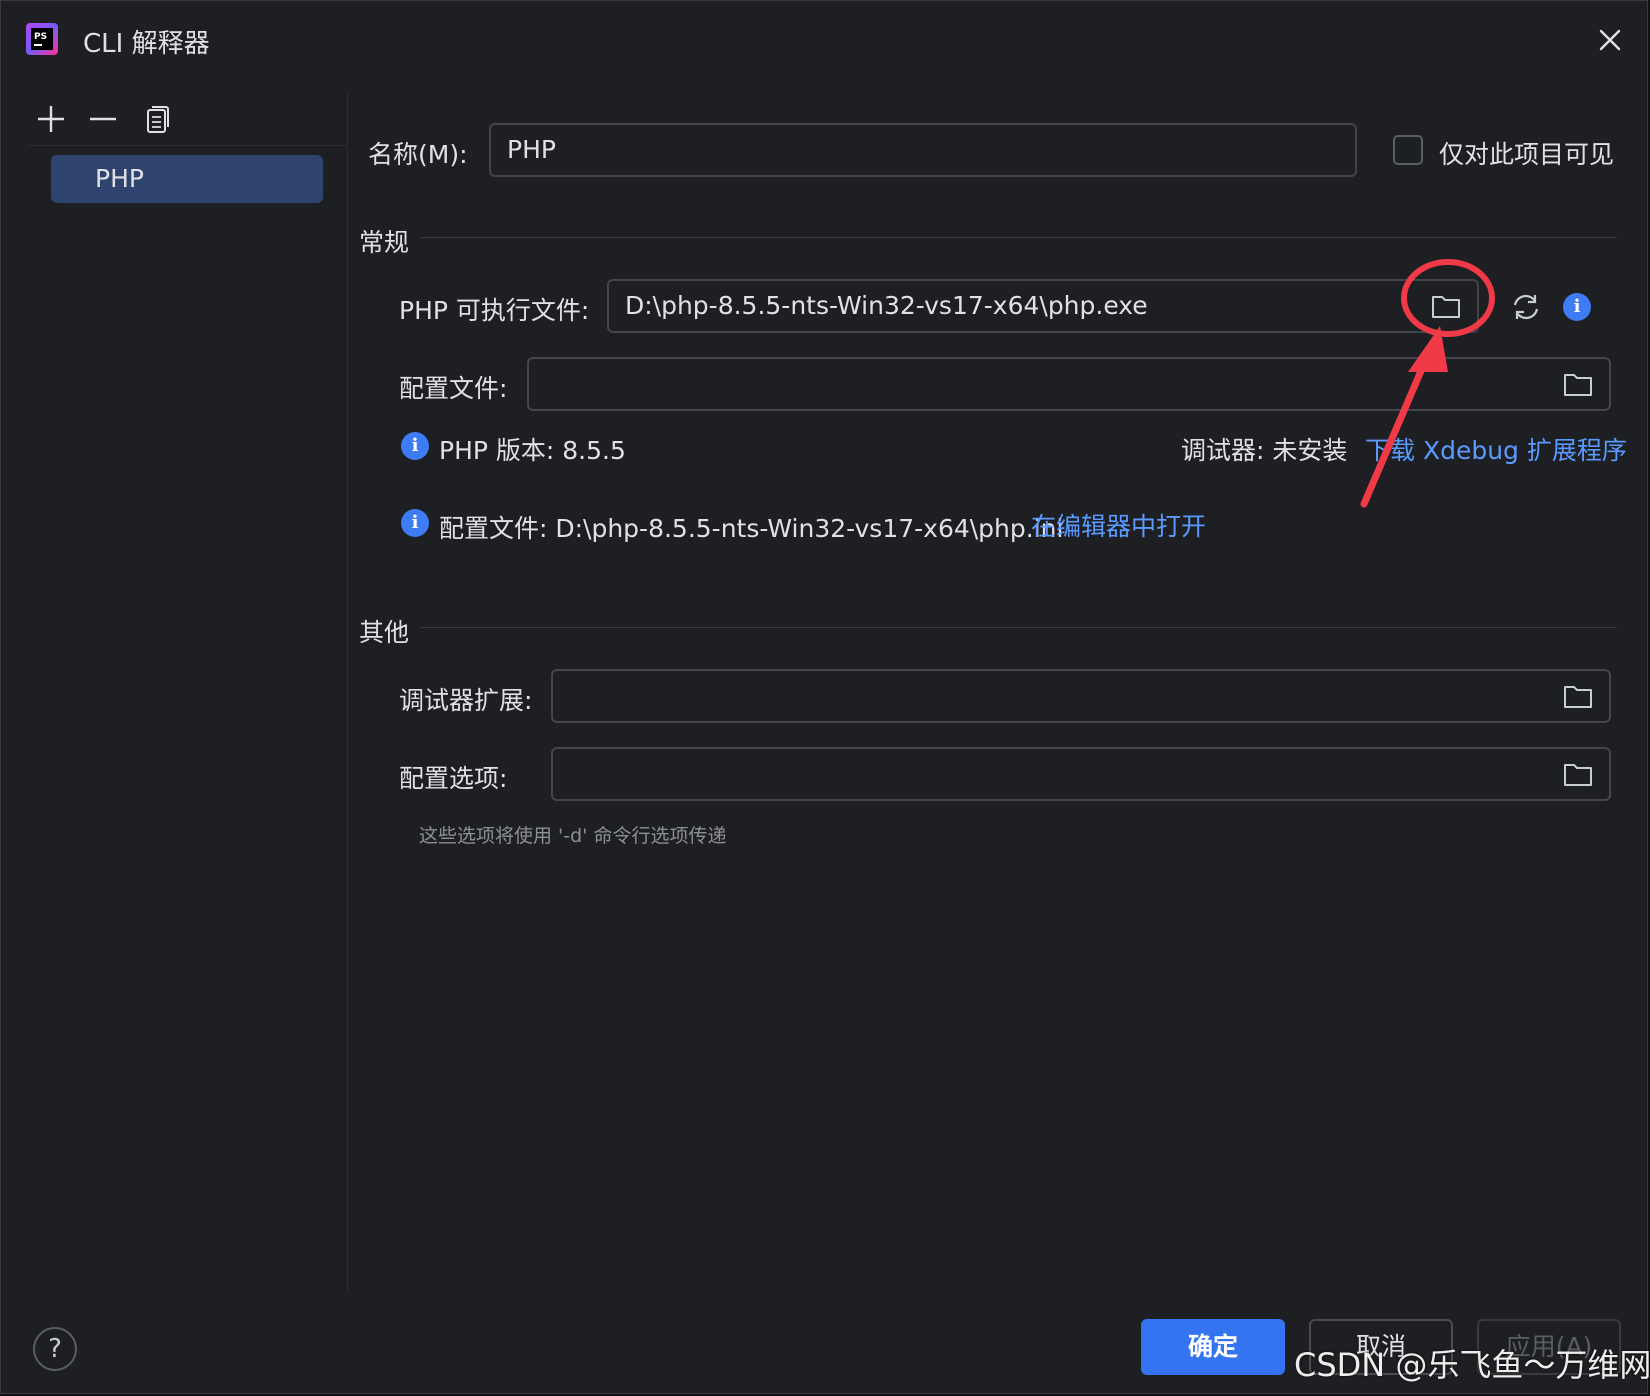 Image resolution: width=1650 pixels, height=1396 pixels. What do you see at coordinates (103, 119) in the screenshot?
I see `remove-icon` at bounding box center [103, 119].